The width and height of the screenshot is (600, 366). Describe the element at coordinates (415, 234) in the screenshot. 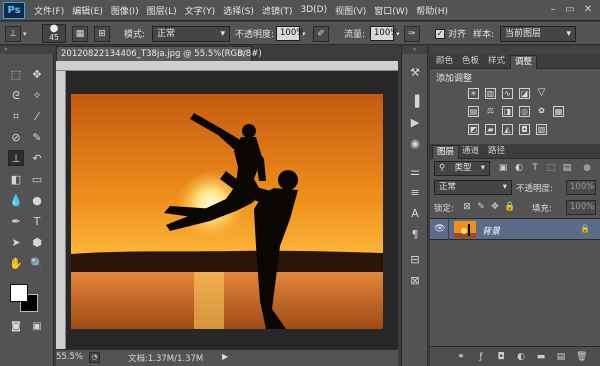

I see `paragraph-mark-icon: ¶` at that location.